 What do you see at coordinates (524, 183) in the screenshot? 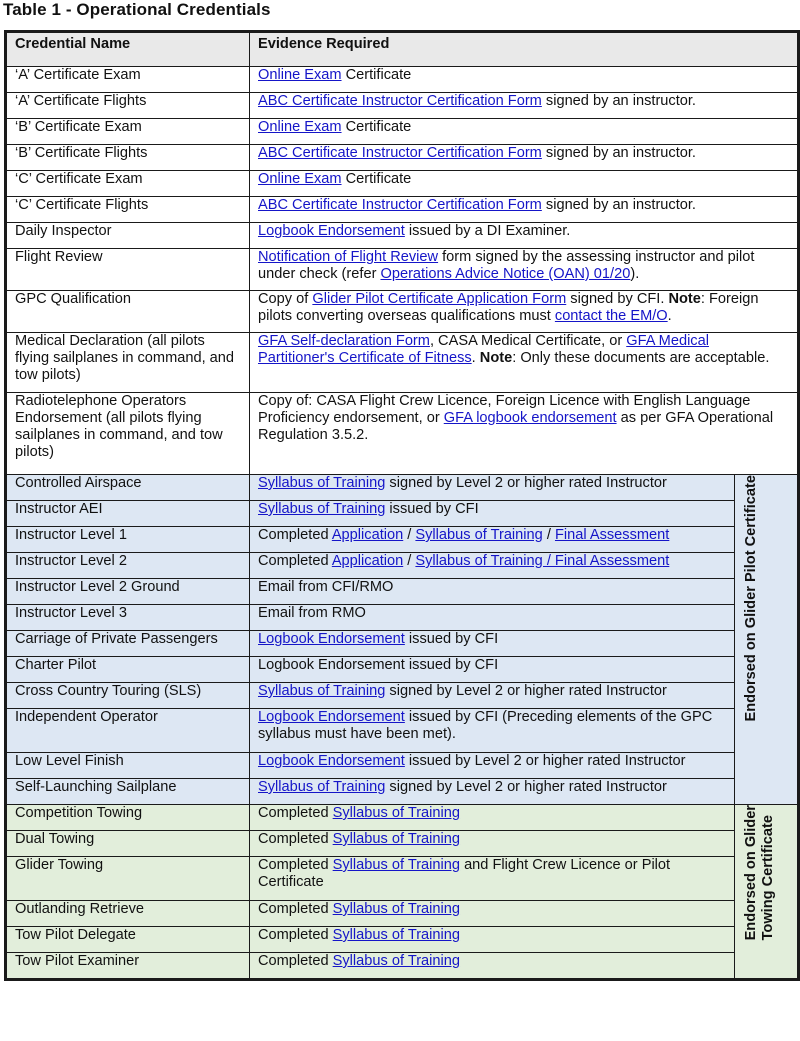
I see `evidence-required: Online Exam Certificate` at bounding box center [524, 183].